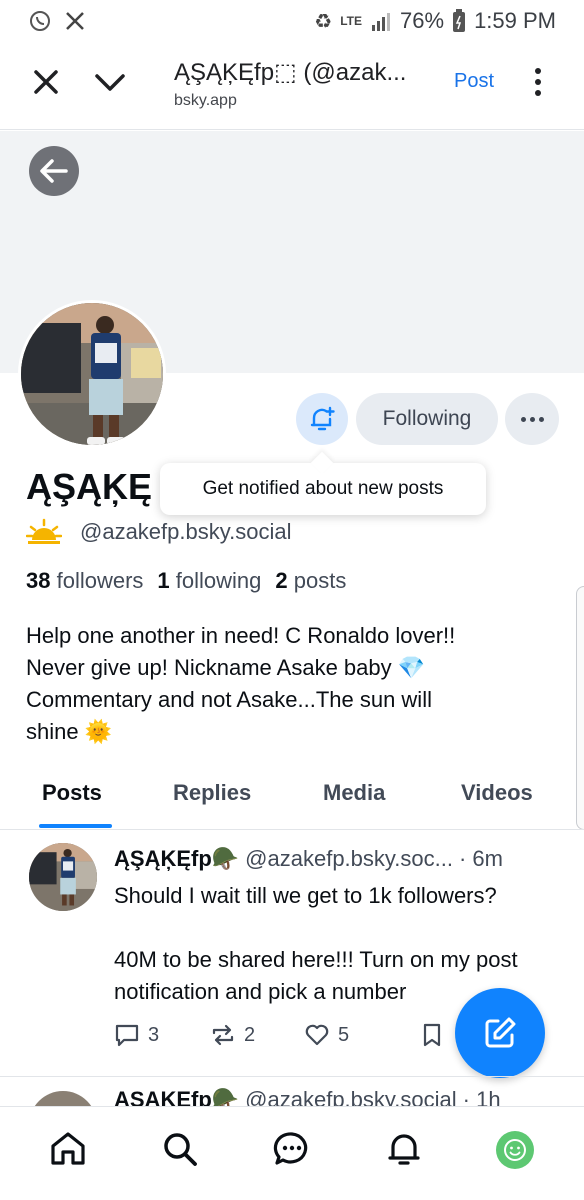  I want to click on display-name: ĄŞĄĶĘ, so click(89, 486).